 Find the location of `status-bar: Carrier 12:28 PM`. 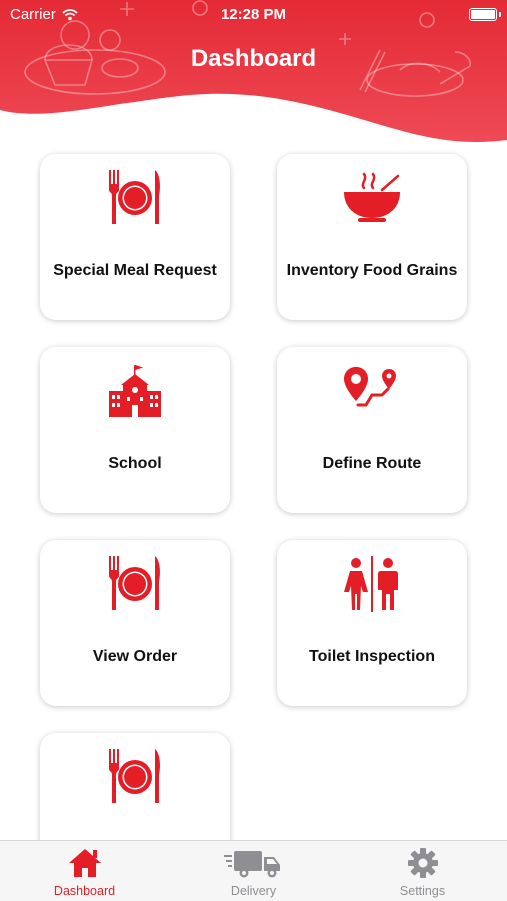

status-bar: Carrier 12:28 PM is located at coordinates (253, 15).